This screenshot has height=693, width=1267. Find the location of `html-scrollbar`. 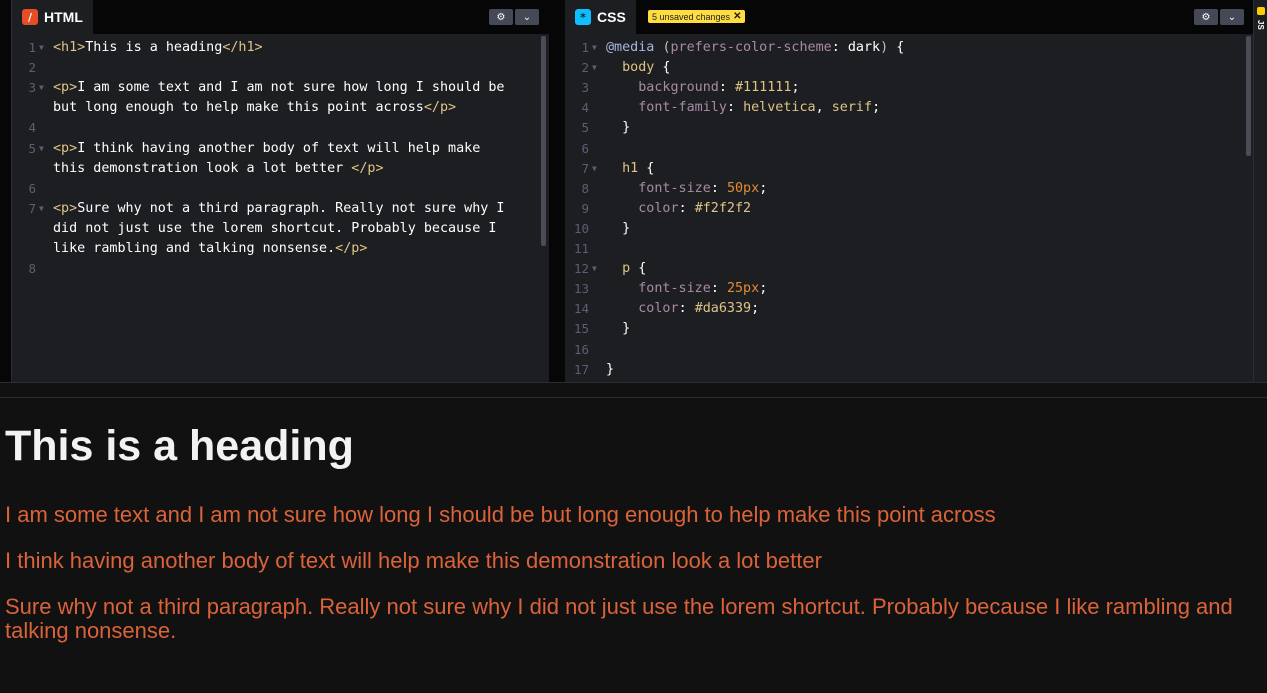

html-scrollbar is located at coordinates (543, 141).